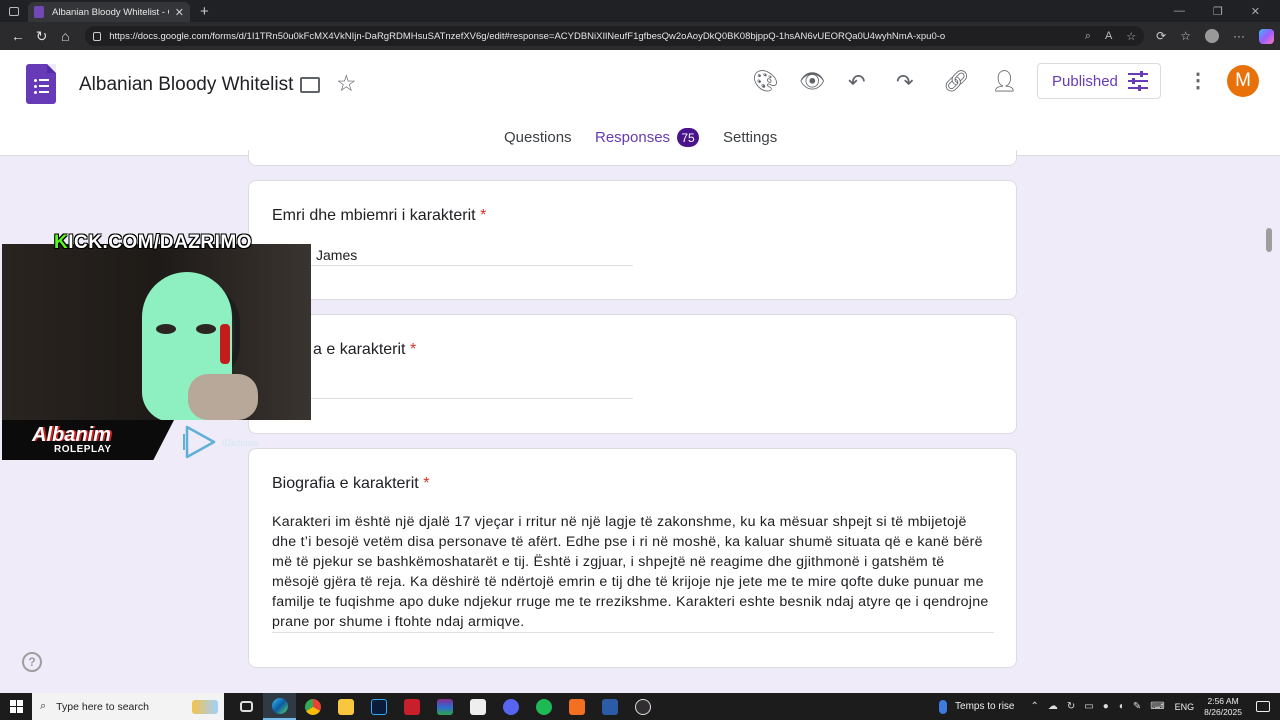 Image resolution: width=1280 pixels, height=720 pixels. What do you see at coordinates (812, 82) in the screenshot?
I see `preview-eye-icon: 👁︎` at bounding box center [812, 82].